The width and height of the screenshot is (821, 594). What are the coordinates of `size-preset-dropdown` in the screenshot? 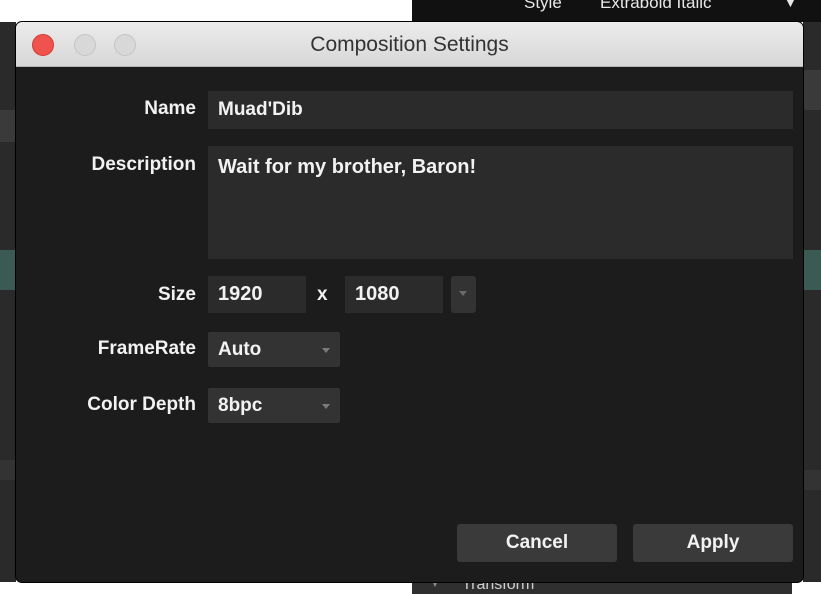 It's located at (463, 294).